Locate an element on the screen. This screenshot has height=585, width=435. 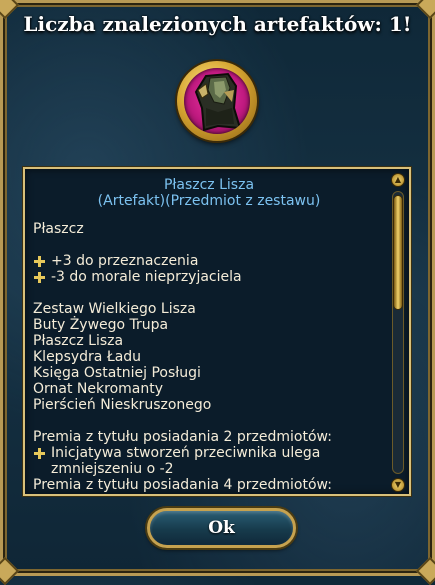
scroll-down-arrow-icon: ▼ is located at coordinates (398, 485).